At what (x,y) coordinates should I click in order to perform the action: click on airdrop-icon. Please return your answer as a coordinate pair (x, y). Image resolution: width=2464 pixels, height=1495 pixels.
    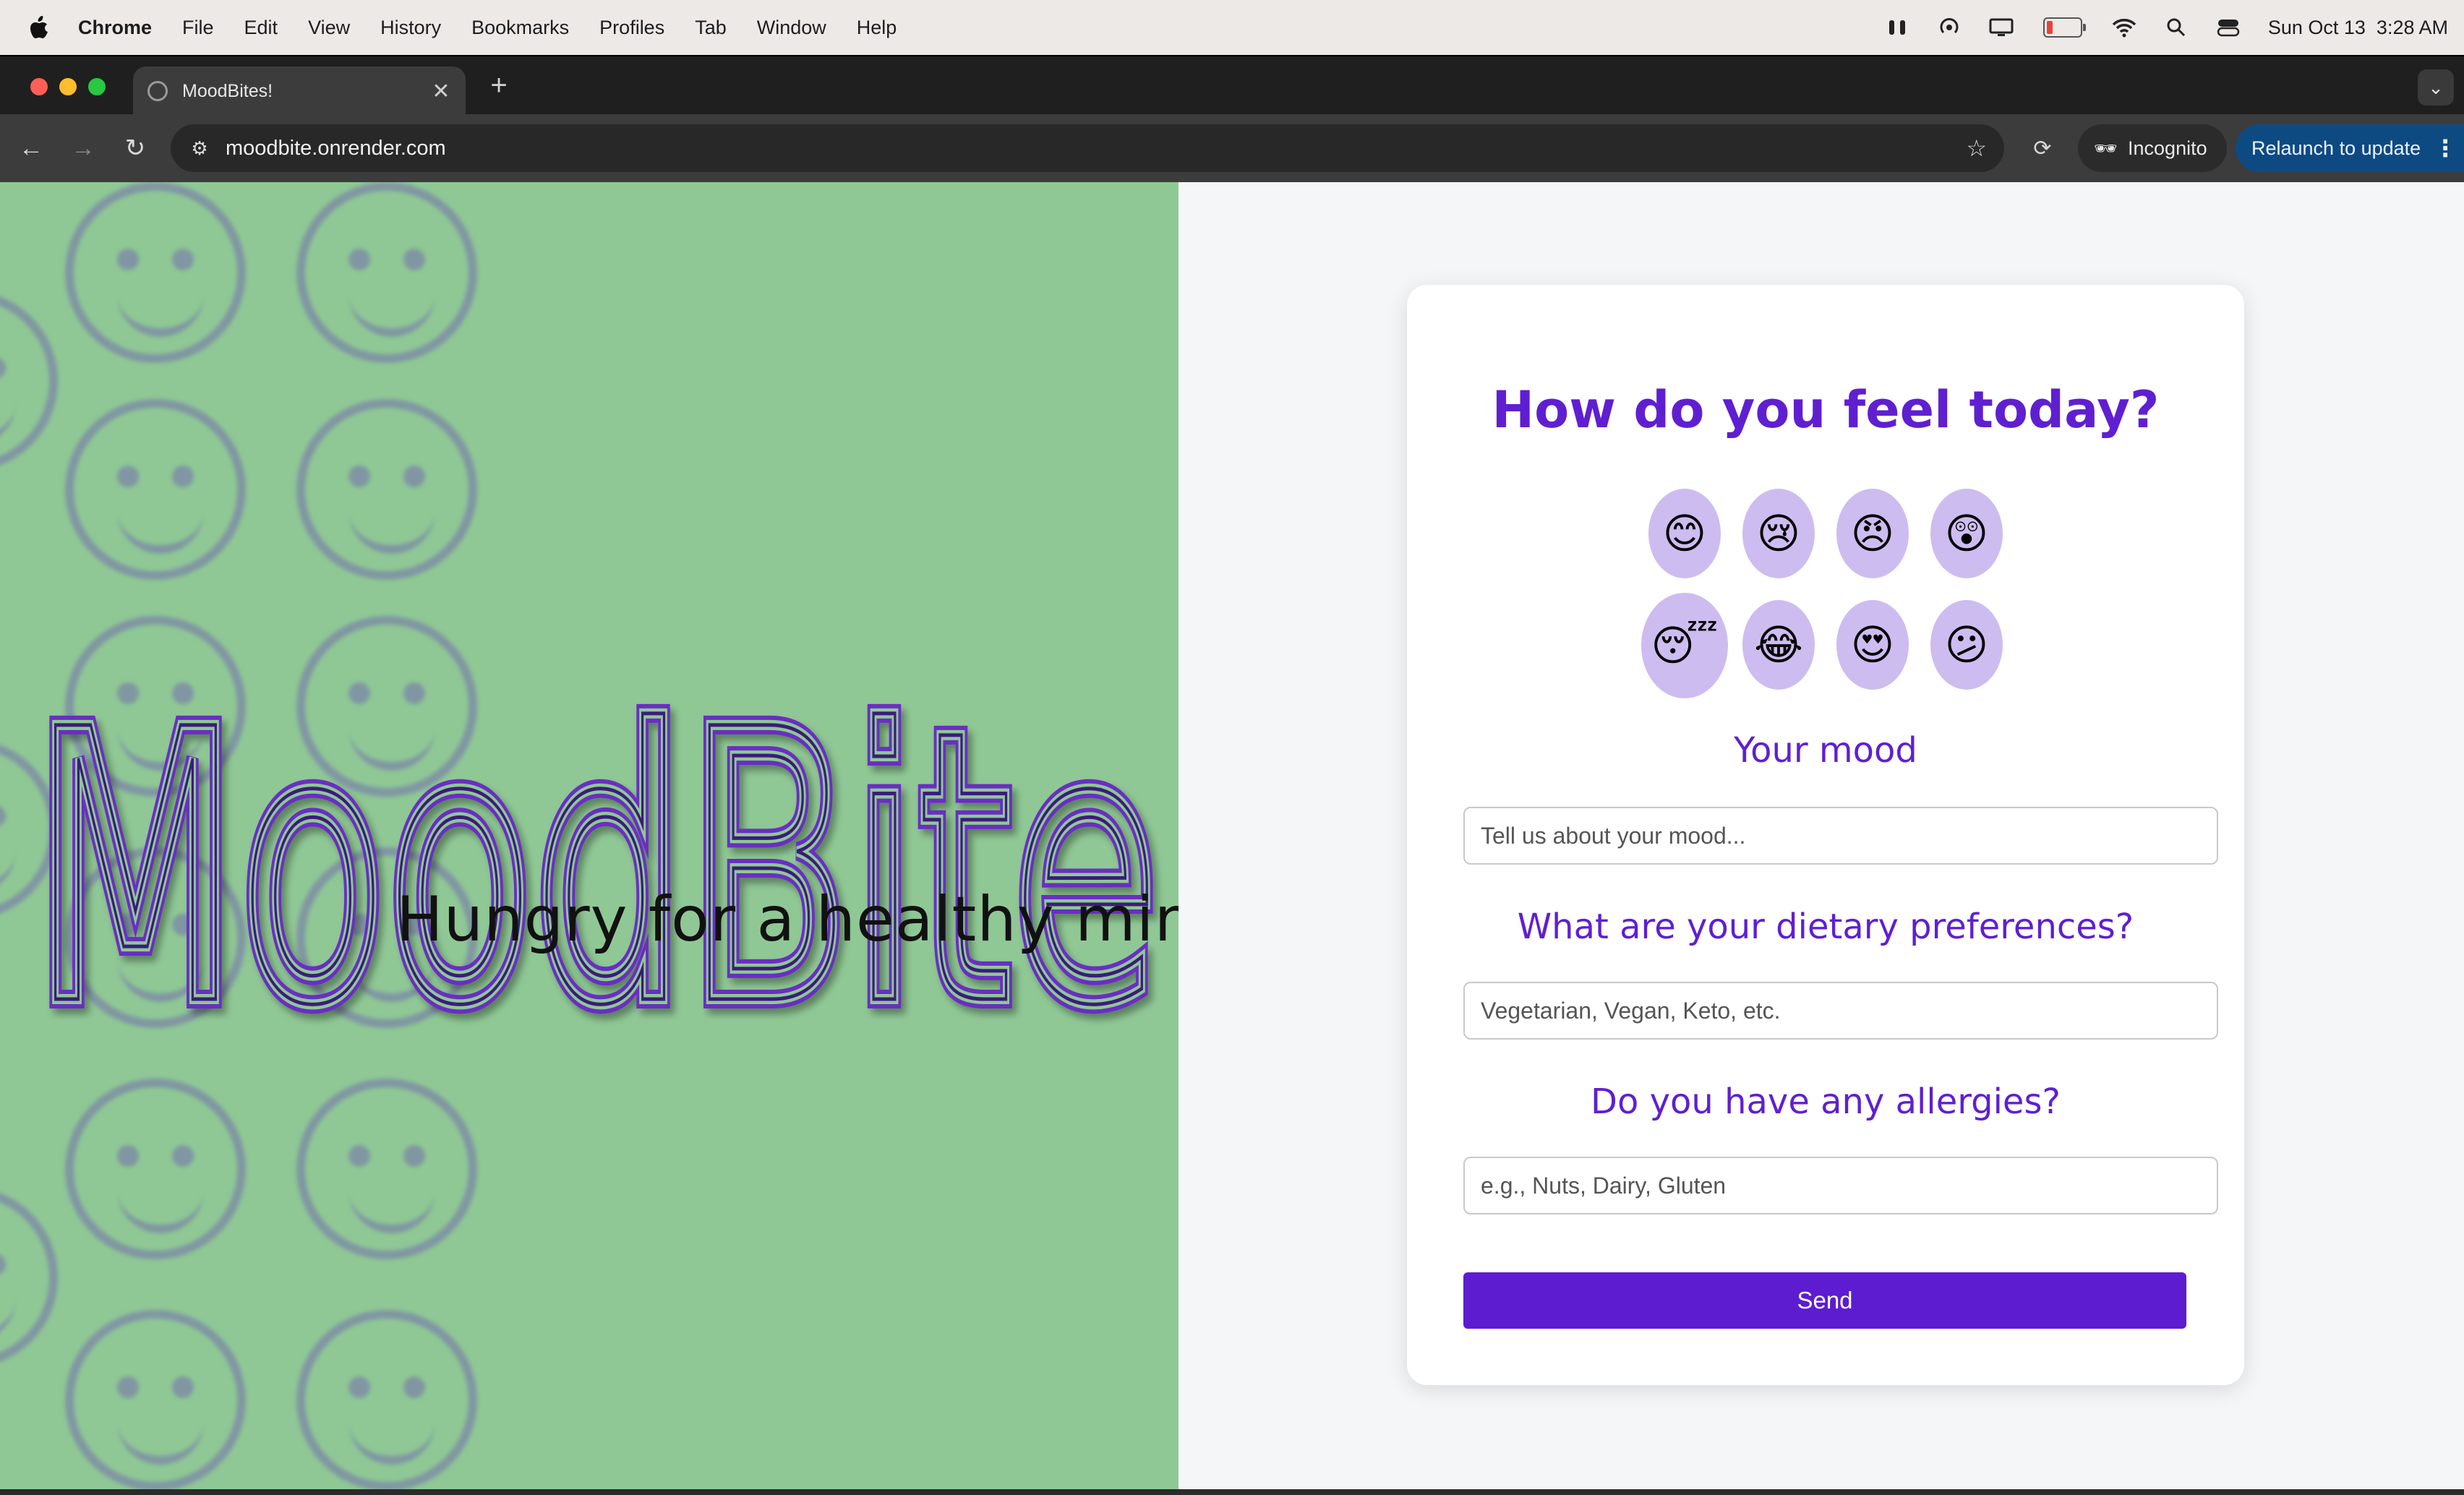
    Looking at the image, I should click on (1950, 27).